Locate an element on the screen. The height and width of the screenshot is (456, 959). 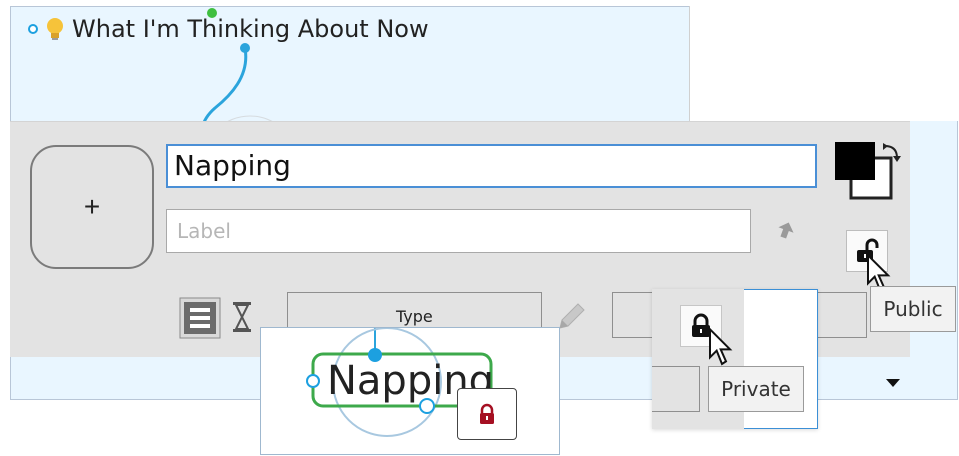
public-tooltip: Public is located at coordinates (913, 309).